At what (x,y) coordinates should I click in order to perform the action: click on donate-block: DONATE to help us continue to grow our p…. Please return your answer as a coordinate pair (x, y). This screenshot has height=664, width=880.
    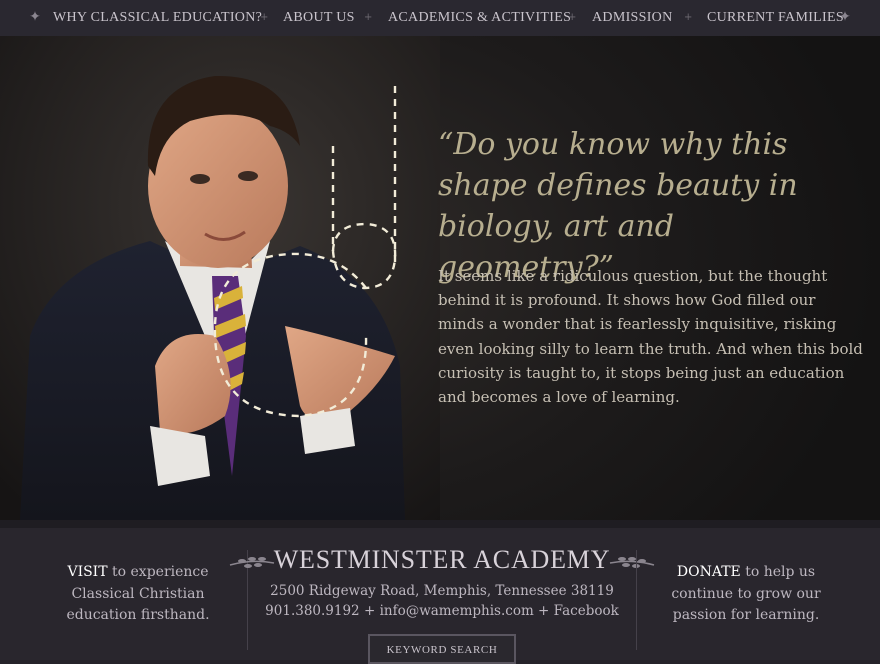
    Looking at the image, I should click on (746, 594).